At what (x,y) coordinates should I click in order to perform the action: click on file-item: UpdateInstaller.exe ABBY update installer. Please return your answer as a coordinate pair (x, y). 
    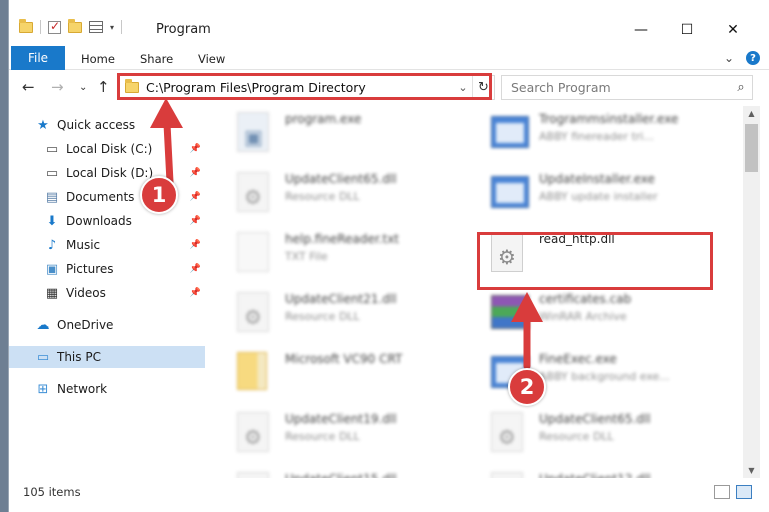
    Looking at the image, I should click on (607, 194).